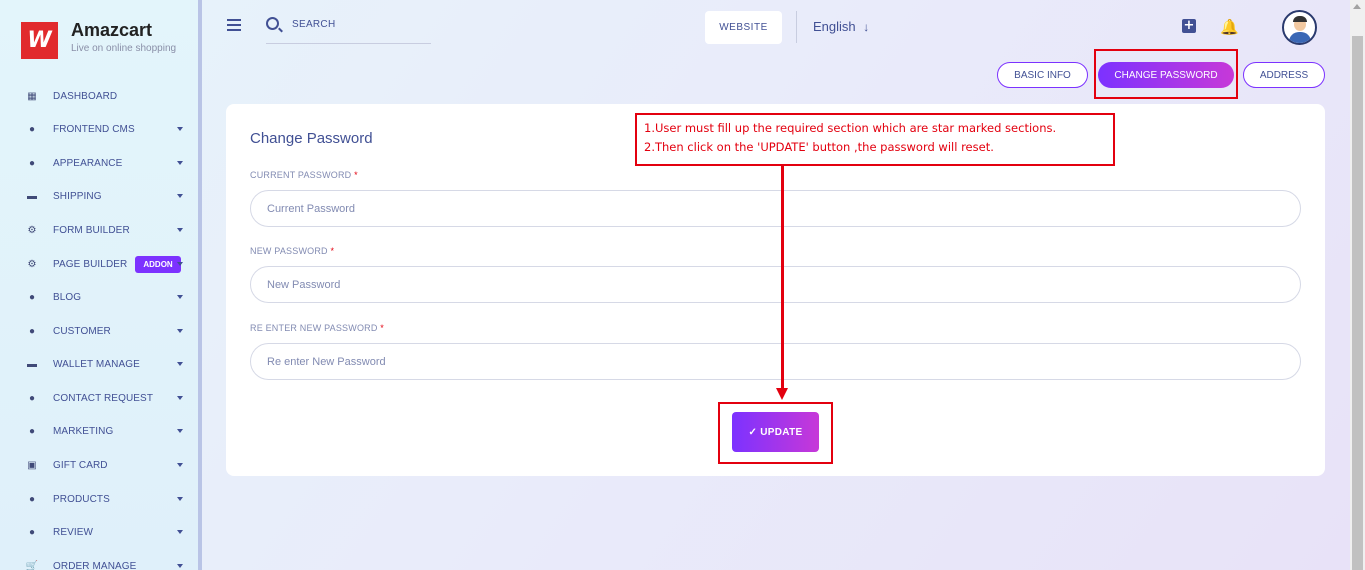 This screenshot has height=570, width=1365. What do you see at coordinates (32, 196) in the screenshot?
I see `money-icon: ▬` at bounding box center [32, 196].